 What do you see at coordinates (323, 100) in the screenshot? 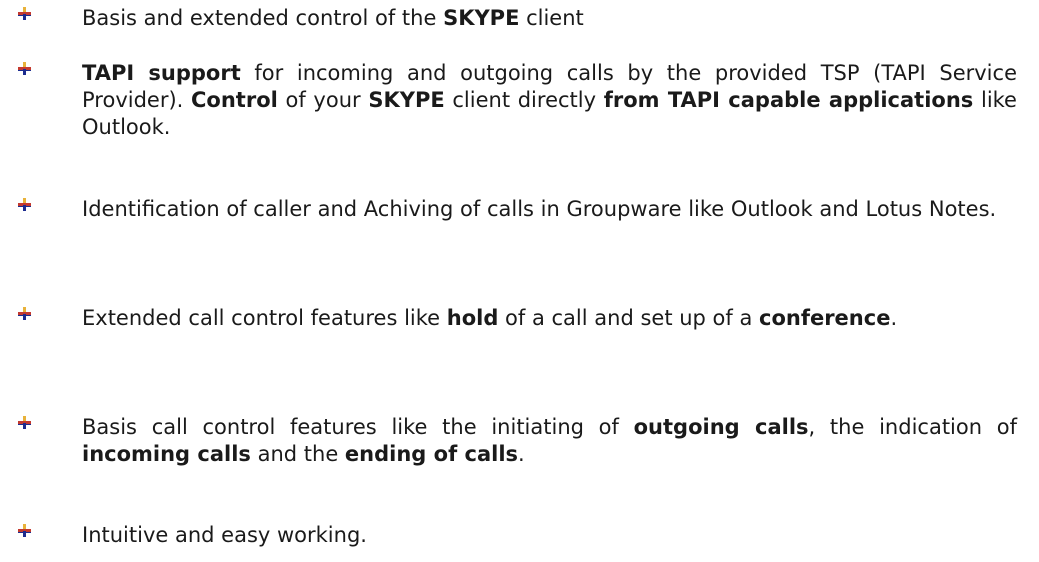
I see `feature-text-segment: of your` at bounding box center [323, 100].